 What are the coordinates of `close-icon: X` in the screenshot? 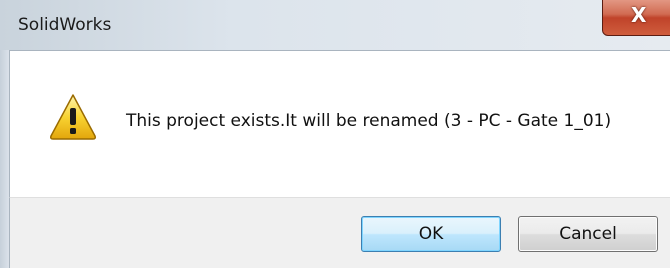 It's located at (639, 15).